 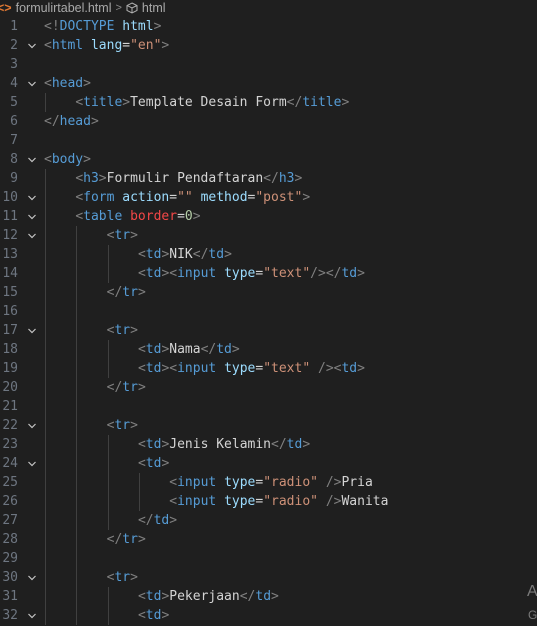 I want to click on code-line: 22 <tr>, so click(x=268, y=425).